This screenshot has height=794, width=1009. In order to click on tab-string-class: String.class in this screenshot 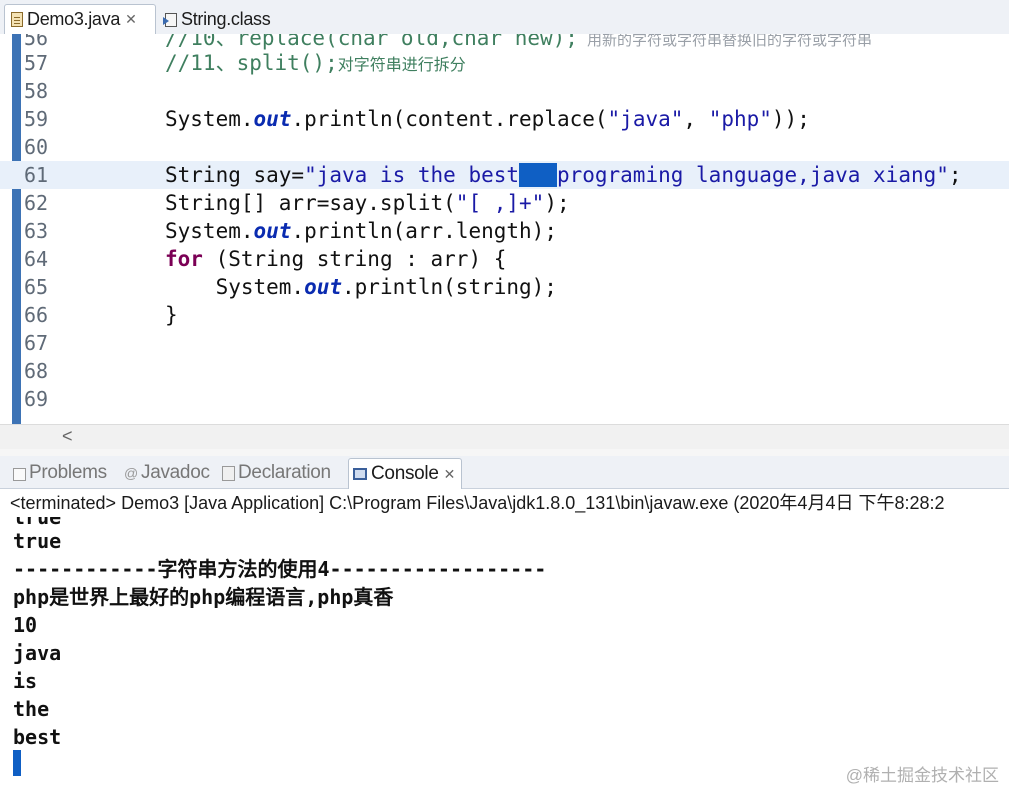, I will do `click(217, 19)`.